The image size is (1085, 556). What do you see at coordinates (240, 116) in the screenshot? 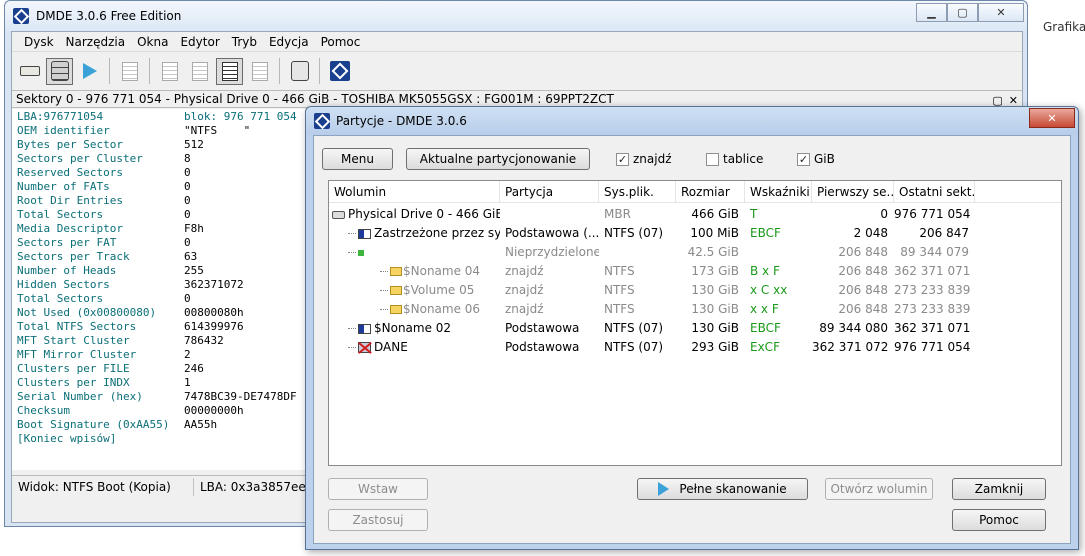
I see `boot-field-value: blok: 976 771 054` at bounding box center [240, 116].